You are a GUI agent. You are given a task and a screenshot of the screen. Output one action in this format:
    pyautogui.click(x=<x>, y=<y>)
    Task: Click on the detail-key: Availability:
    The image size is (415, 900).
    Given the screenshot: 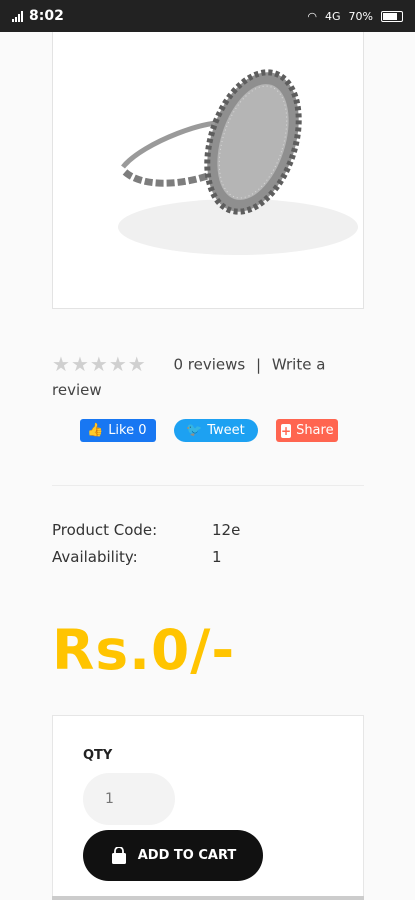 What is the action you would take?
    pyautogui.click(x=95, y=556)
    